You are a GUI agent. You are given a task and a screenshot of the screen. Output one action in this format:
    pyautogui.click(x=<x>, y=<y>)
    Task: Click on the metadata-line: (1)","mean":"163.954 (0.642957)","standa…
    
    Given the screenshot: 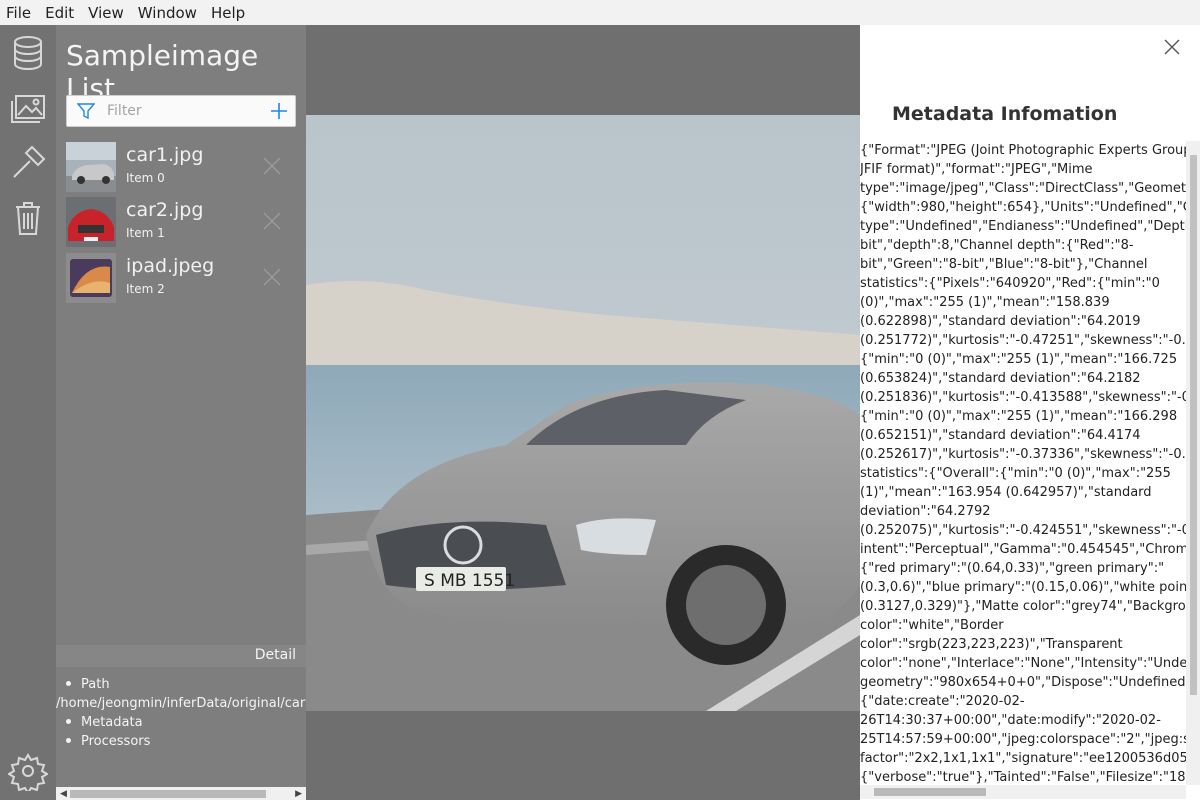 What is the action you would take?
    pyautogui.click(x=1006, y=492)
    